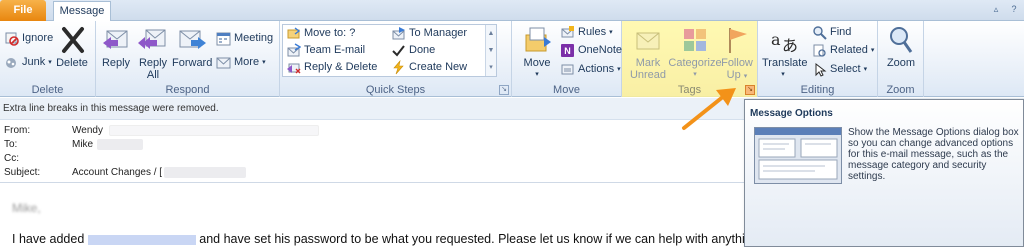  I want to click on follow-up-button: Follow Up ▾, so click(737, 54).